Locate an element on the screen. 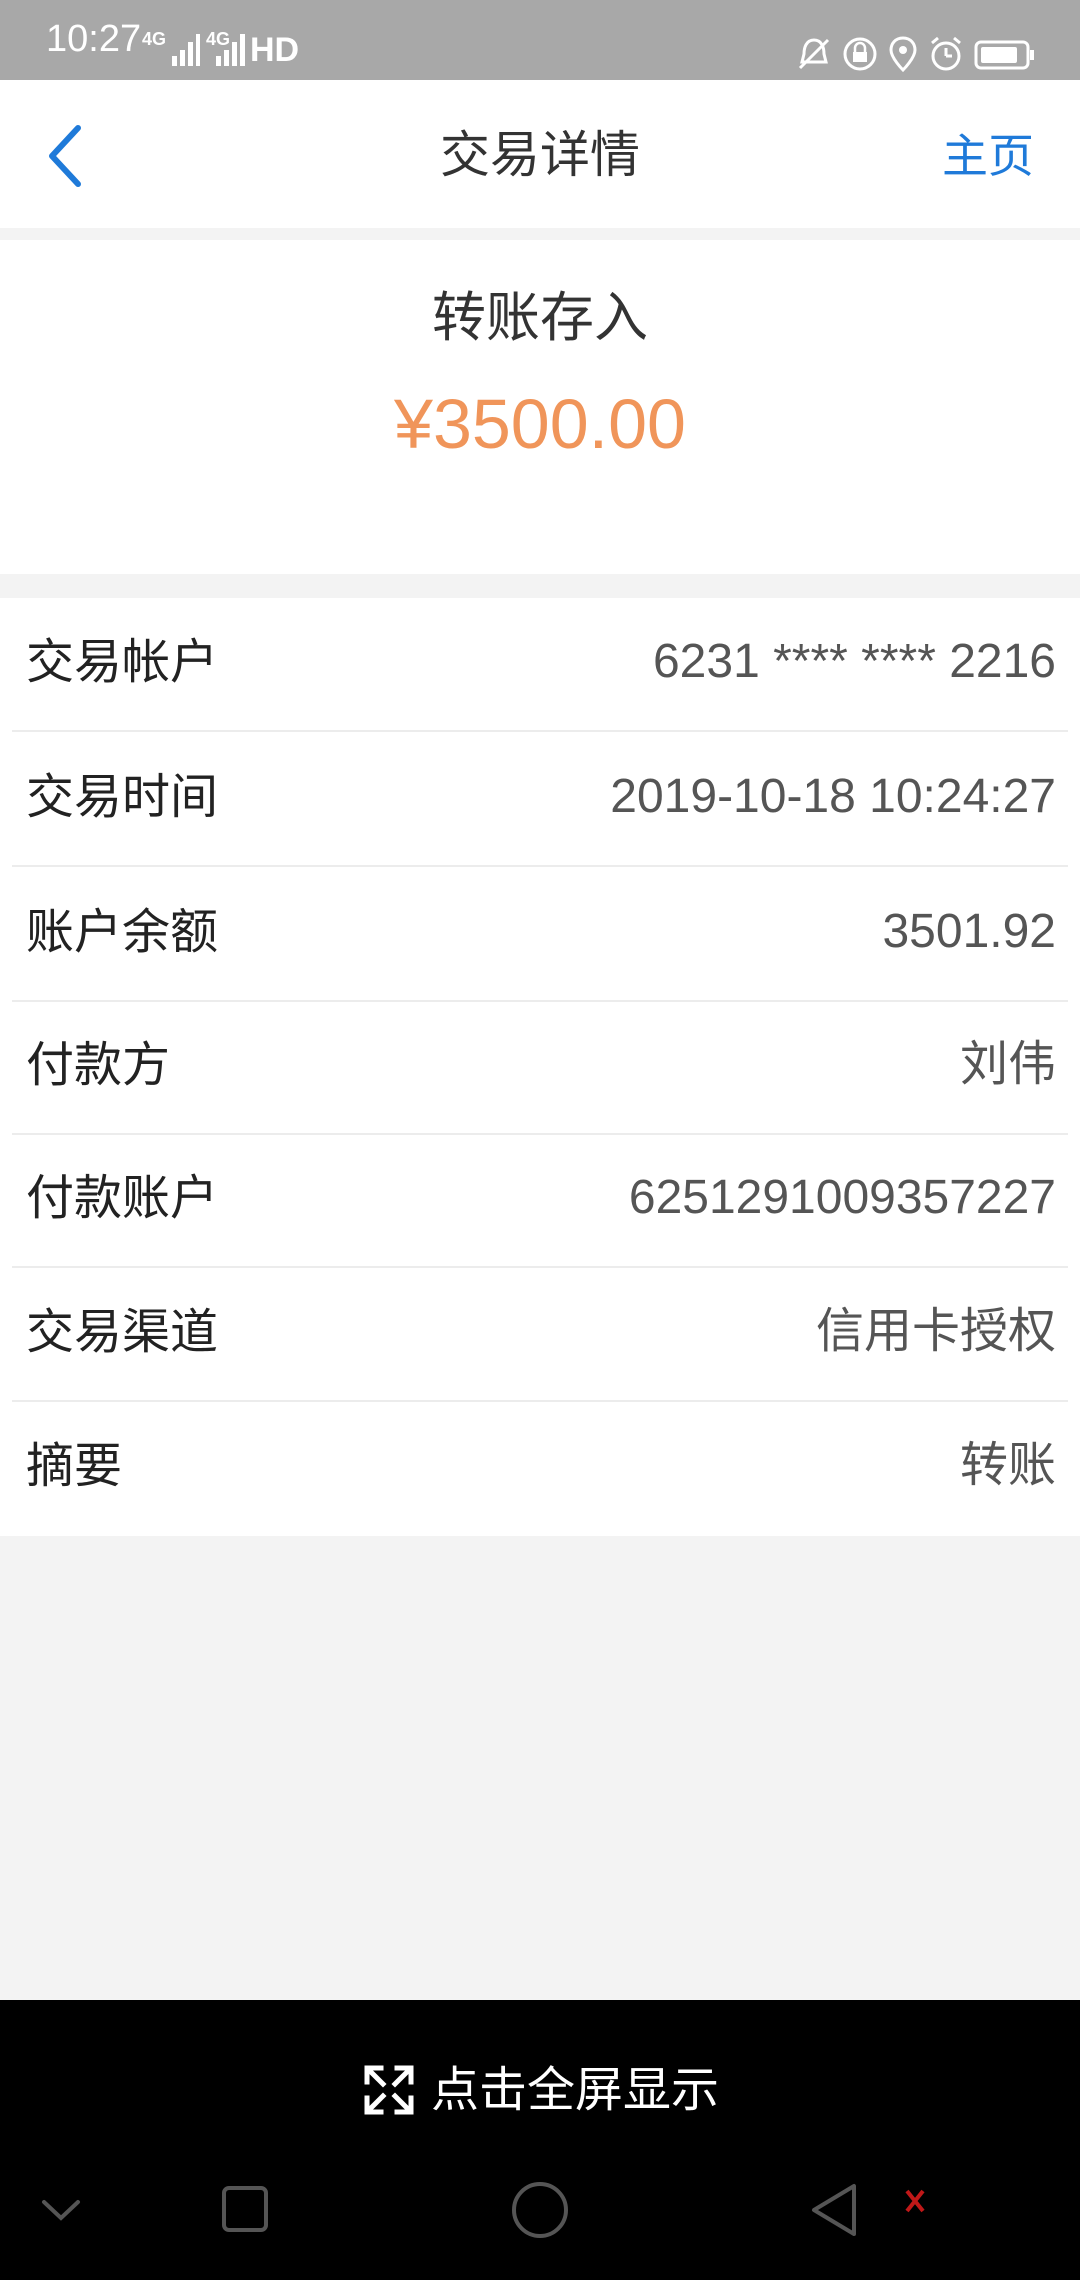 Image resolution: width=1080 pixels, height=2280 pixels. detail-row-payer: 付款方 刘伟 is located at coordinates (540, 1068).